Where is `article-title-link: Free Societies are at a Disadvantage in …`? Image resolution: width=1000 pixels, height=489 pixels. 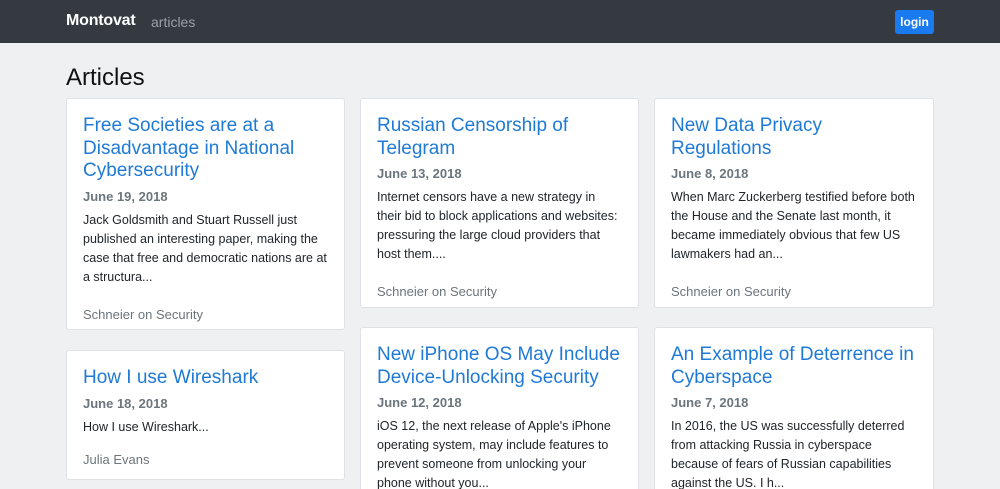 article-title-link: Free Societies are at a Disadvantage in … is located at coordinates (205, 149).